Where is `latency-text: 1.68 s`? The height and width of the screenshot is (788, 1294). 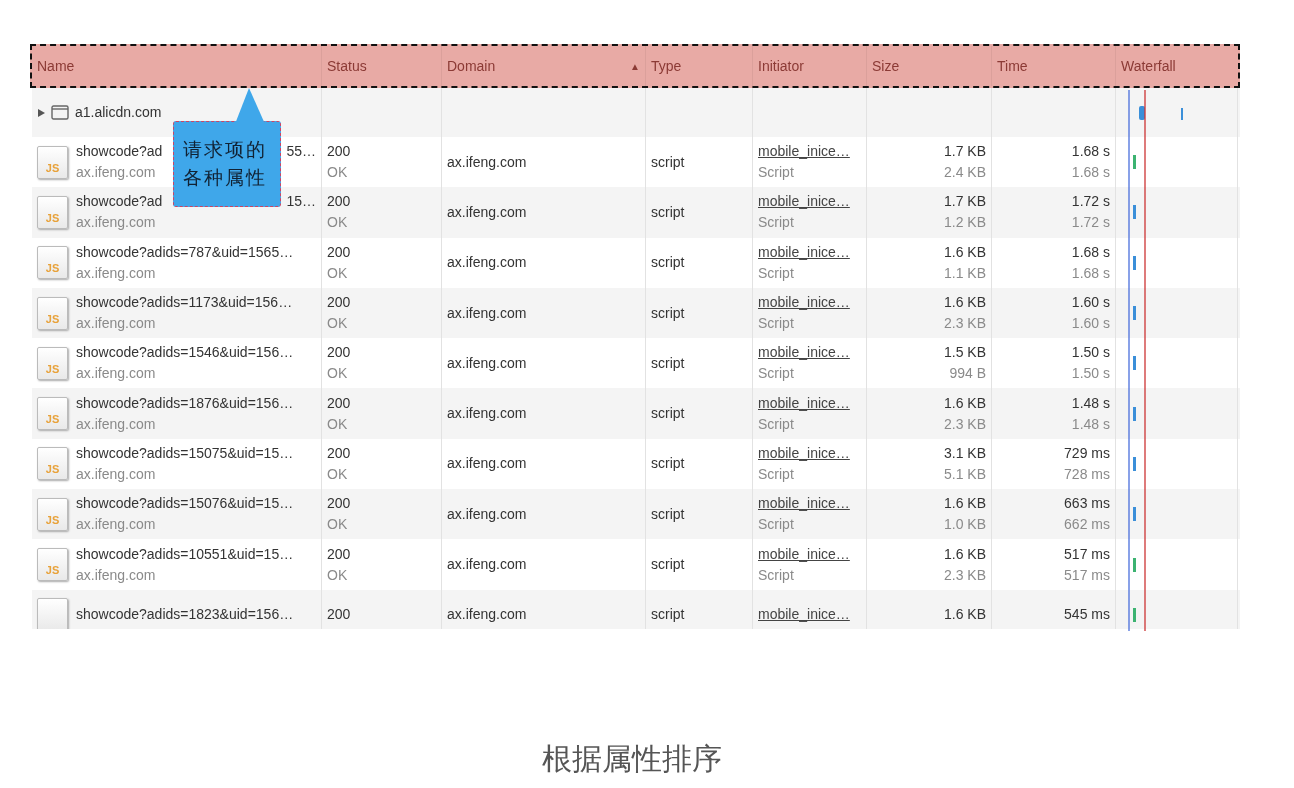
latency-text: 1.68 s is located at coordinates (1090, 273).